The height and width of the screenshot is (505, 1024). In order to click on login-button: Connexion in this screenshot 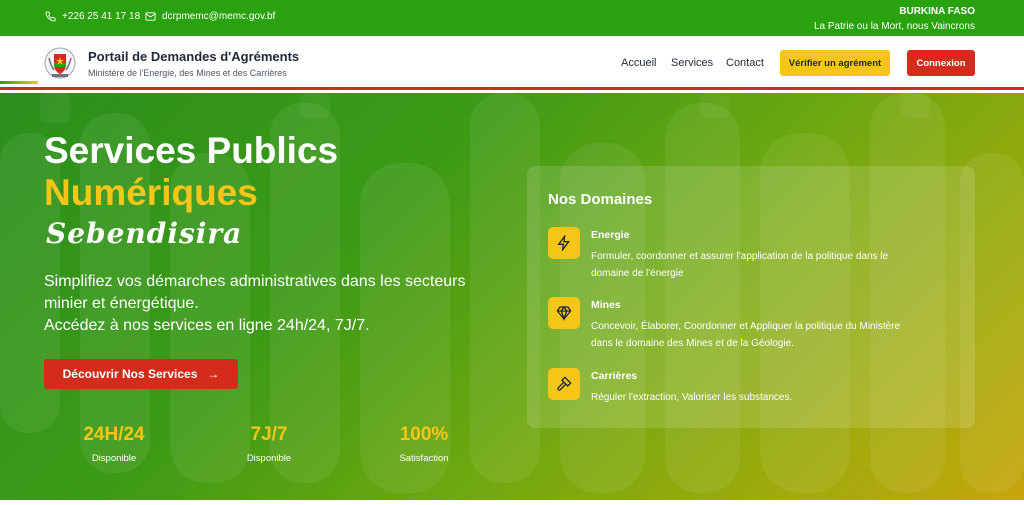, I will do `click(941, 63)`.